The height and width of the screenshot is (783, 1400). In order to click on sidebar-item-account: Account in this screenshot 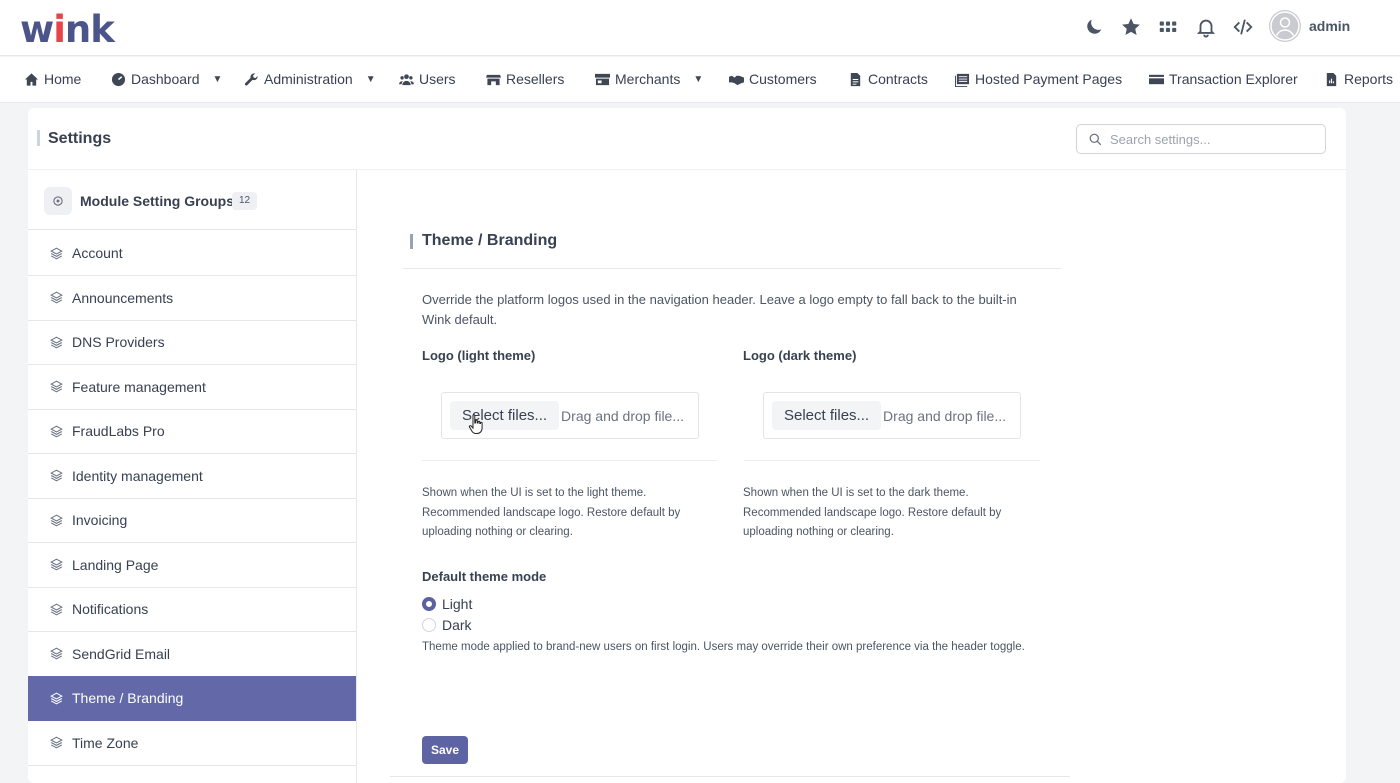, I will do `click(192, 253)`.